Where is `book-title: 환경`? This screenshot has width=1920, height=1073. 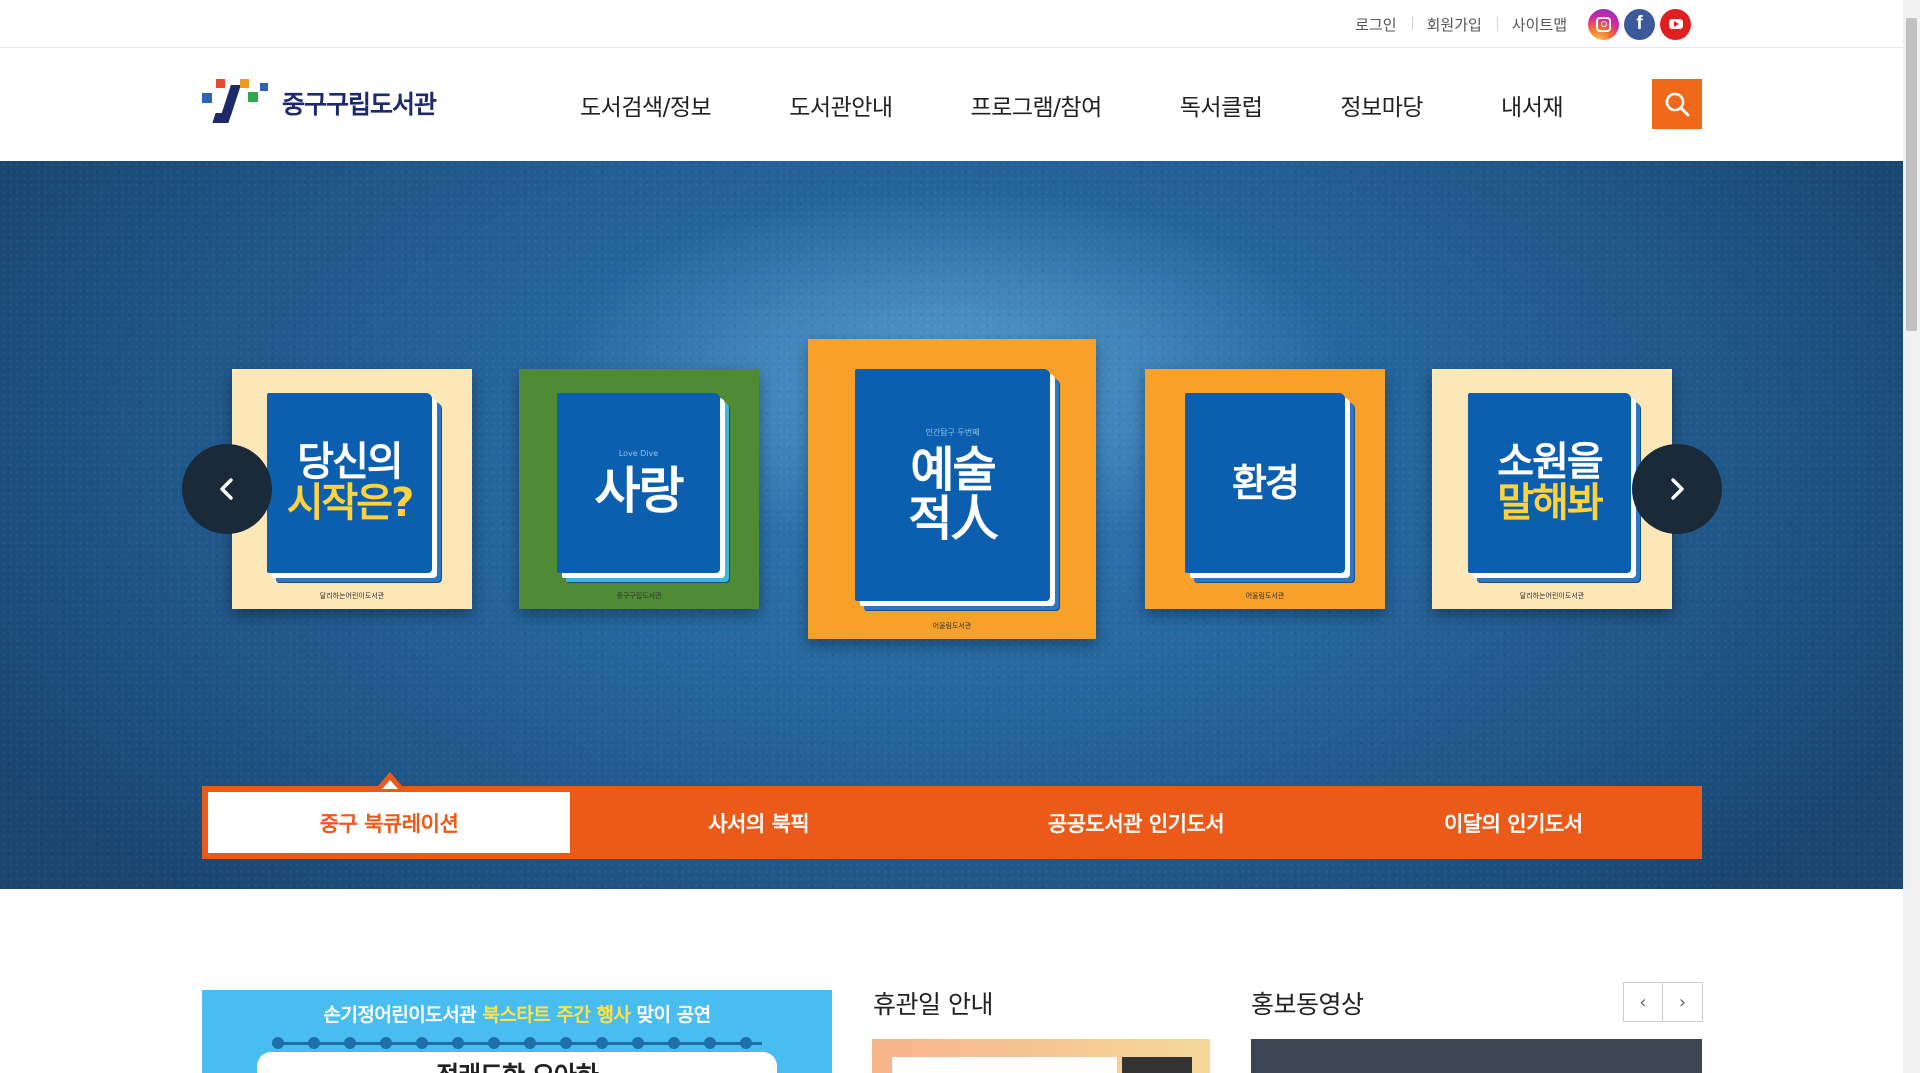 book-title: 환경 is located at coordinates (1266, 482).